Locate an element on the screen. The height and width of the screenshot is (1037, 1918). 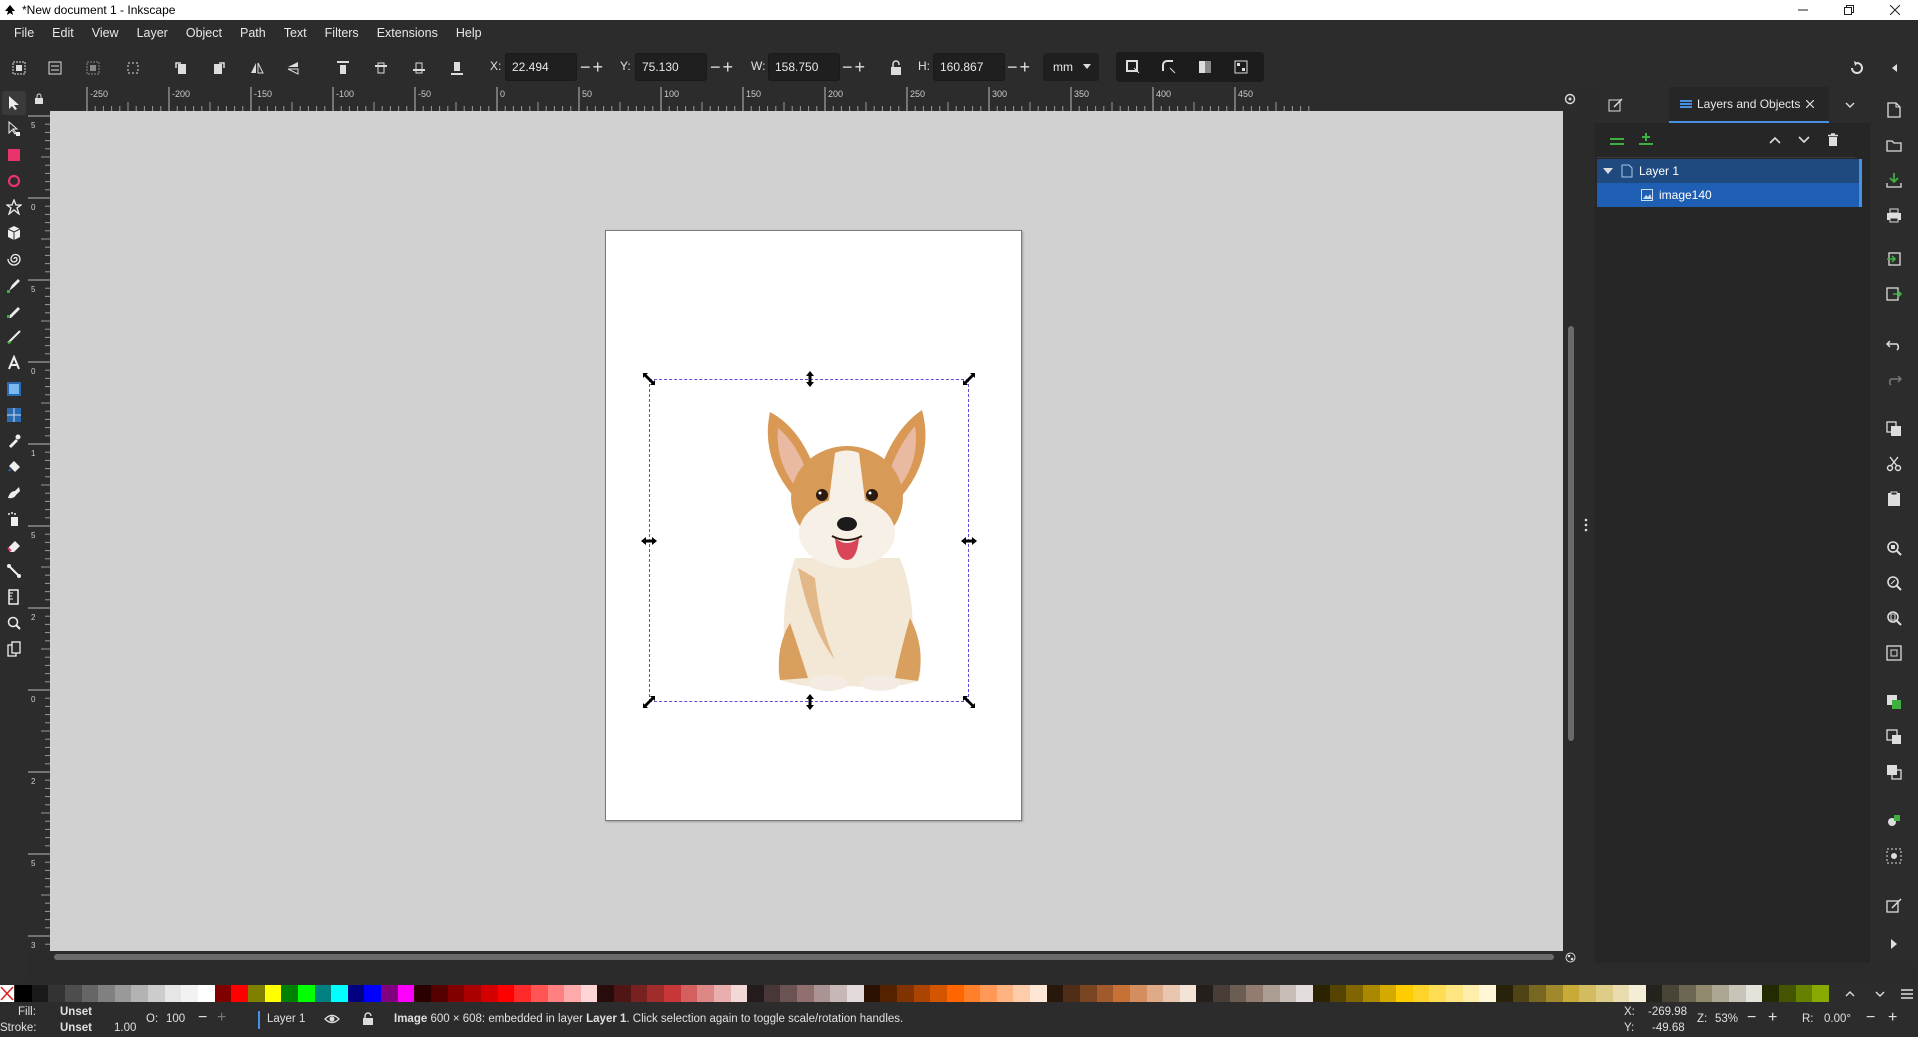
new-document-icon is located at coordinates (1894, 110).